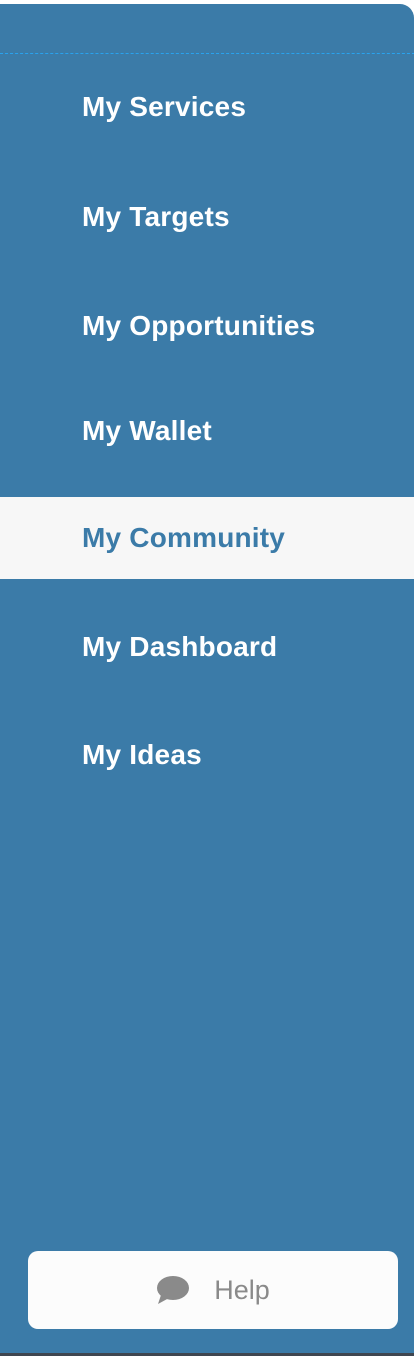 The width and height of the screenshot is (420, 1360). What do you see at coordinates (184, 537) in the screenshot?
I see `sidebar-item-label: My Community` at bounding box center [184, 537].